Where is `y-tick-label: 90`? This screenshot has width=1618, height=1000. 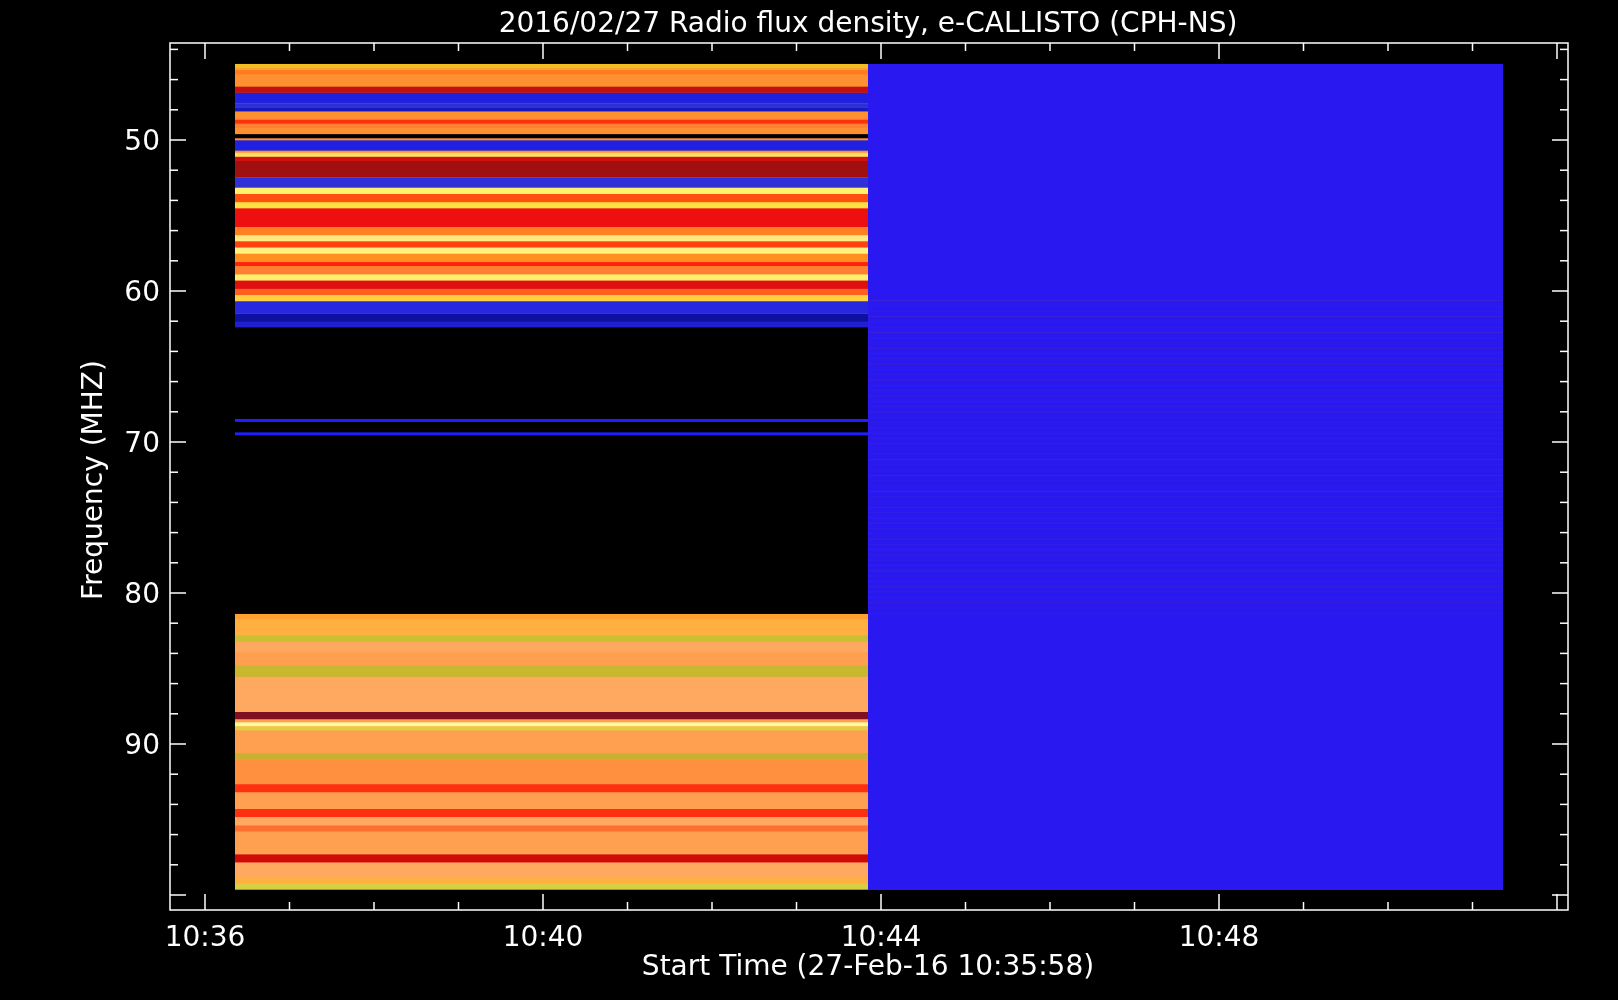
y-tick-label: 90 is located at coordinates (142, 744).